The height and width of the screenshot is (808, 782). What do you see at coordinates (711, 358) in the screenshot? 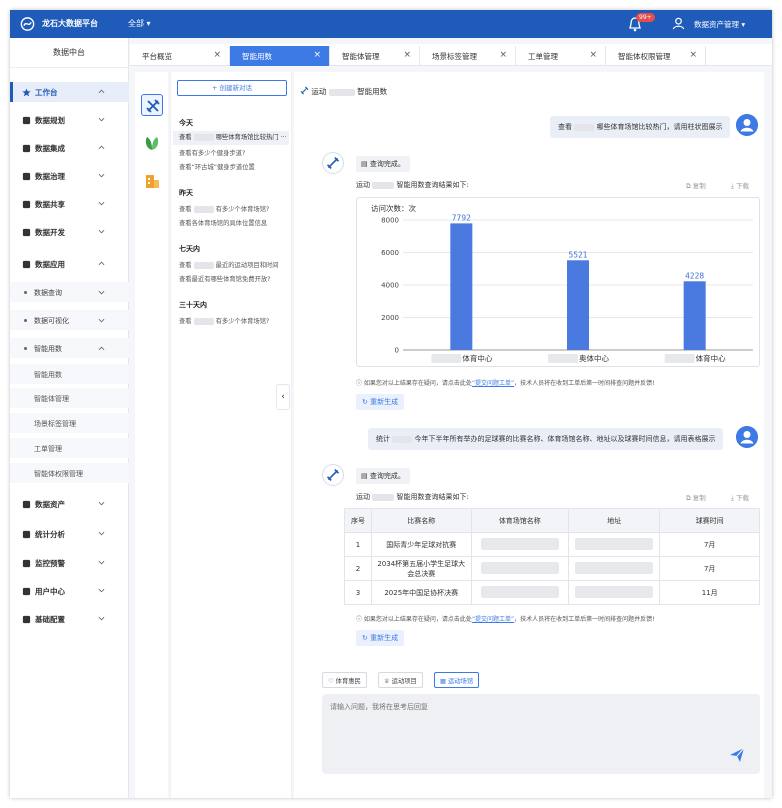
I see `x-tick-label: 体育中心` at bounding box center [711, 358].